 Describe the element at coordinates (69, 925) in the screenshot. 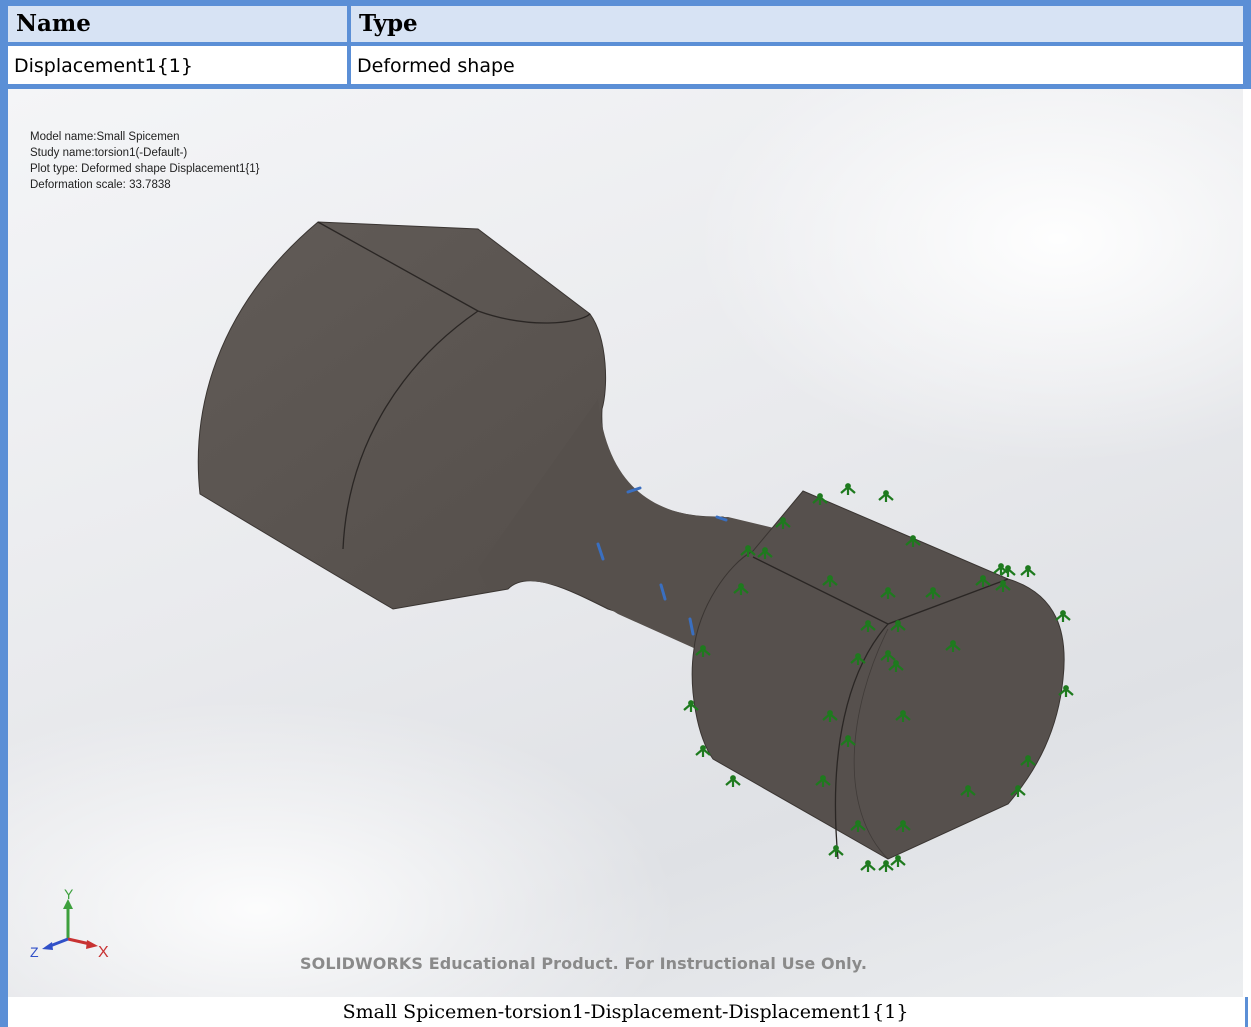

I see `axis-triad: Y X Z` at that location.